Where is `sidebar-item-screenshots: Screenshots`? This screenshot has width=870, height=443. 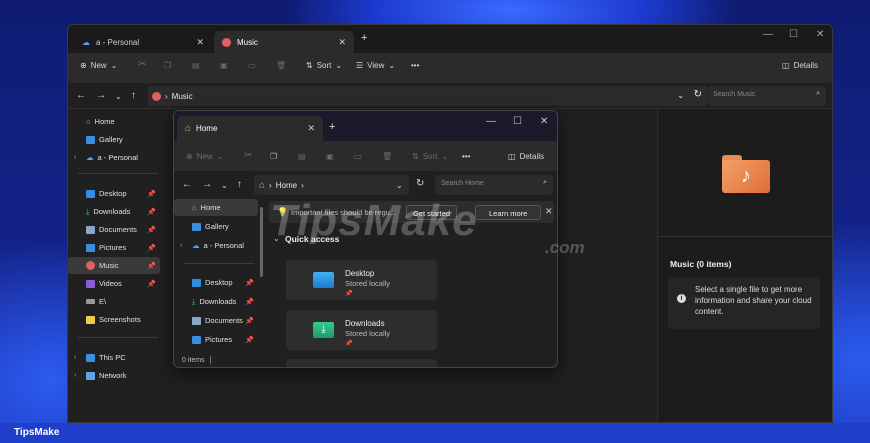
sidebar-item-screenshots: Screenshots is located at coordinates (114, 319).